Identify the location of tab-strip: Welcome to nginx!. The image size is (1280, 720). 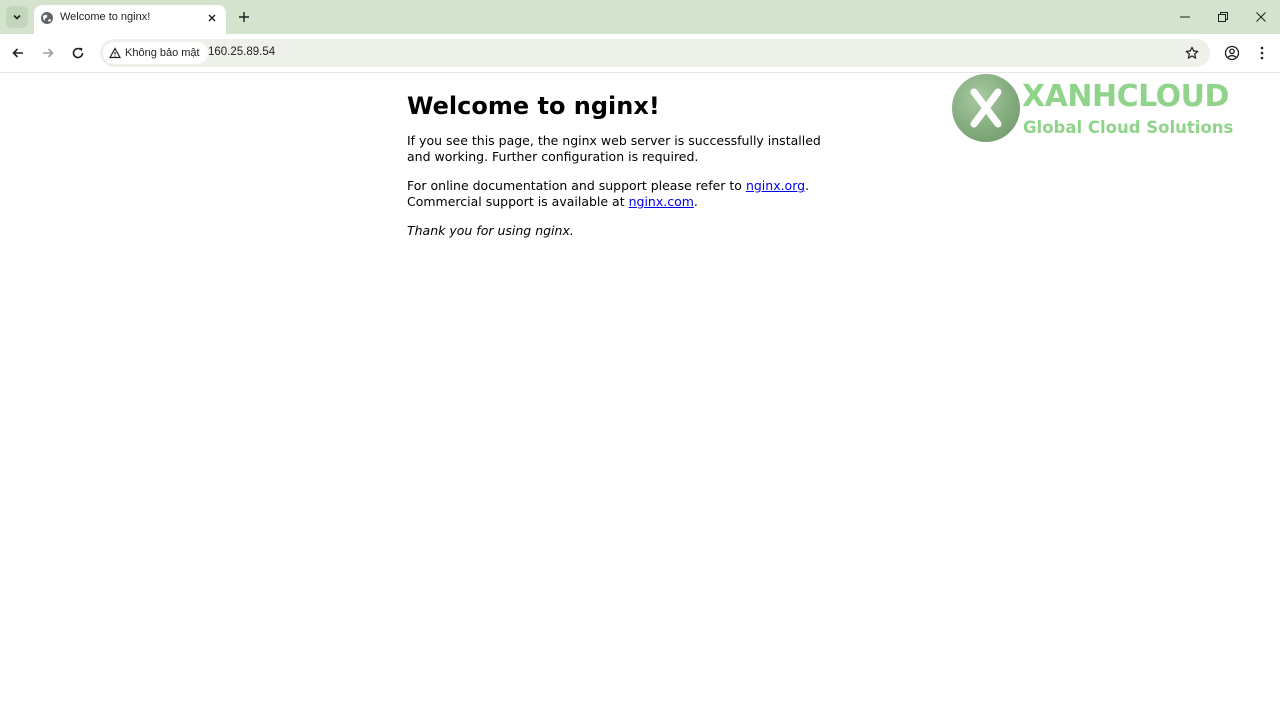
(640, 17).